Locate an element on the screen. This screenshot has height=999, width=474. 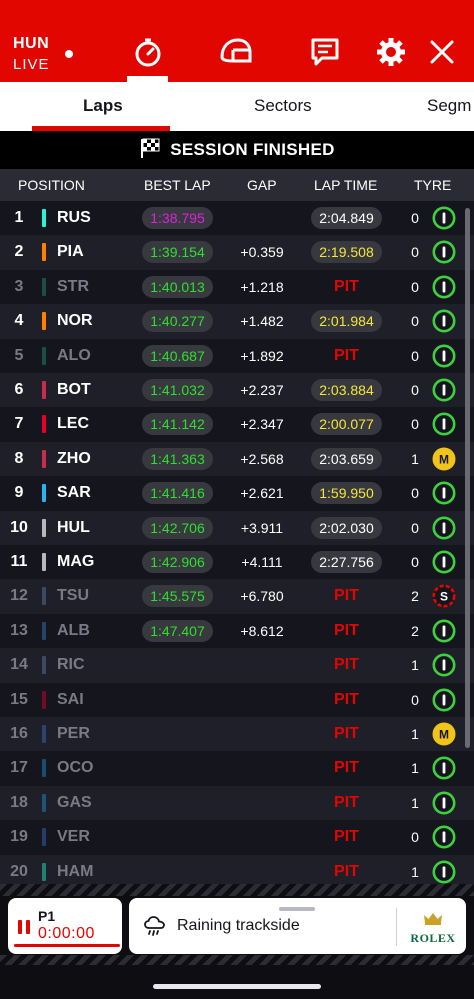
gear-icon is located at coordinates (391, 52).